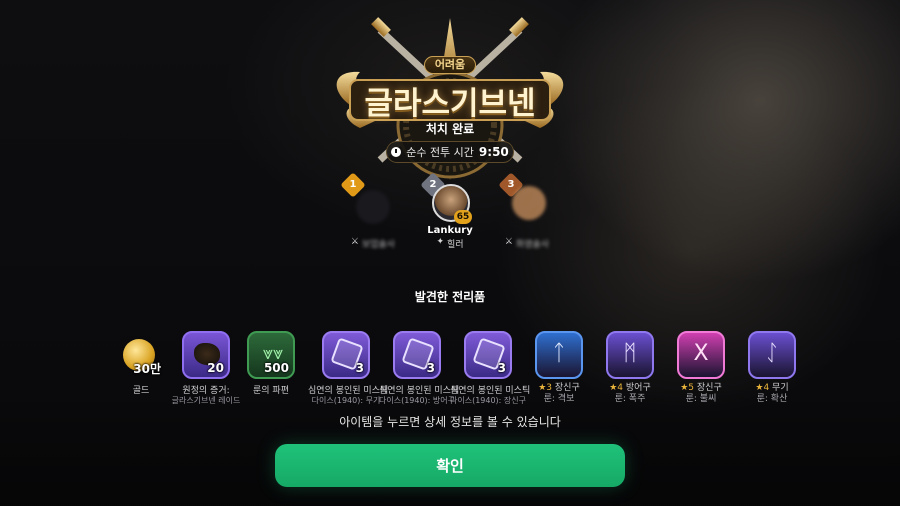 Image resolution: width=900 pixels, height=506 pixels. I want to click on raid-proof-icon: 20, so click(206, 355).